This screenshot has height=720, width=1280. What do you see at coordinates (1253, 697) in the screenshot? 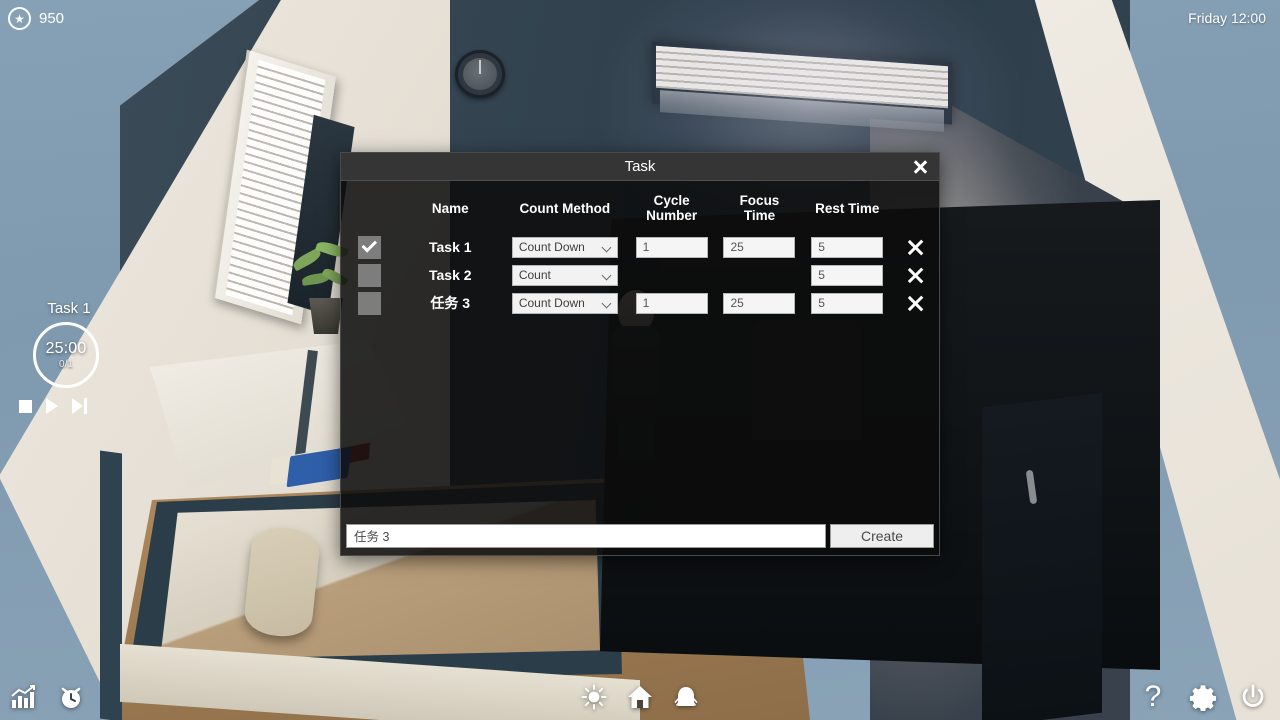
I see `power-icon` at bounding box center [1253, 697].